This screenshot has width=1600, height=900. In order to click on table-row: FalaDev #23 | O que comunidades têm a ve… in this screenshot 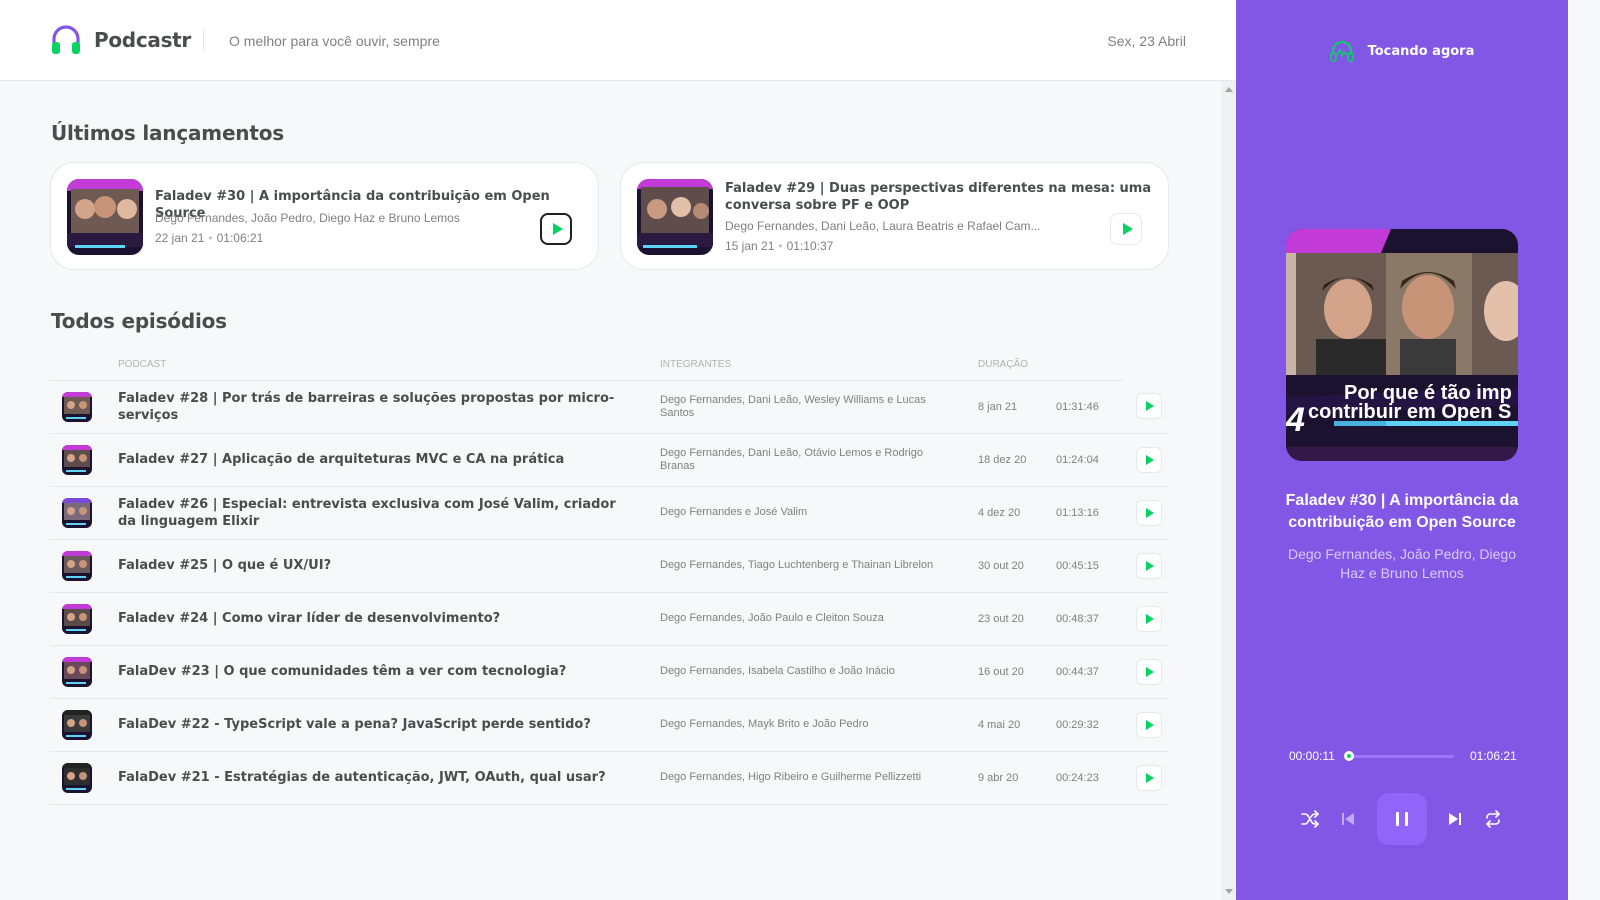, I will do `click(609, 672)`.